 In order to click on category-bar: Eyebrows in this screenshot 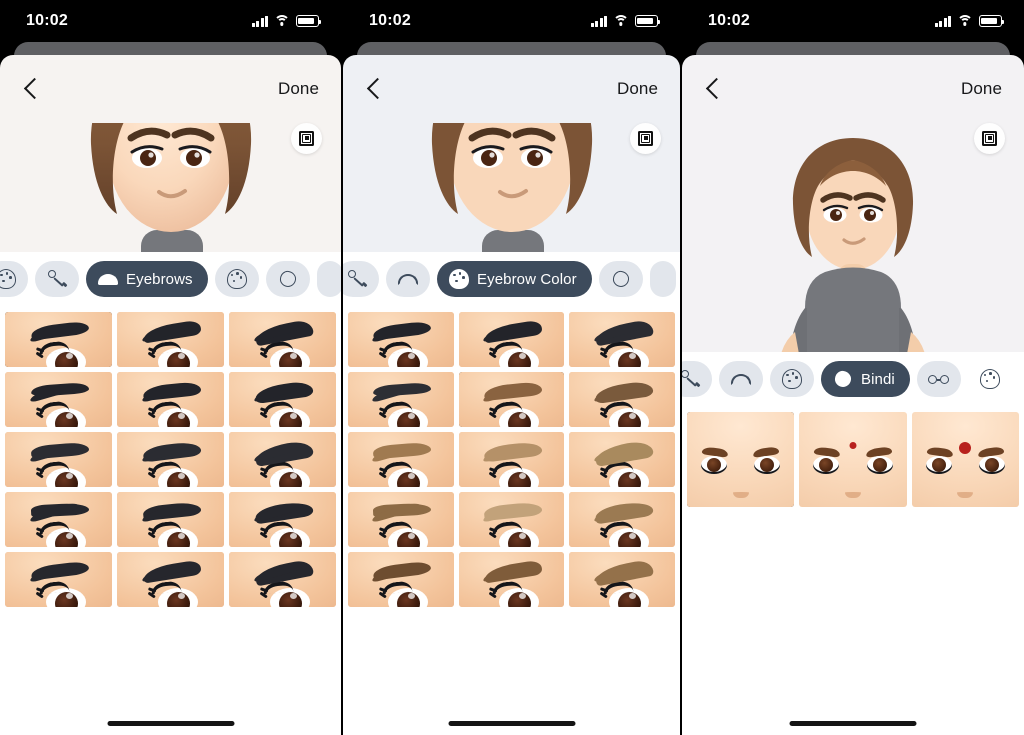, I will do `click(170, 279)`.